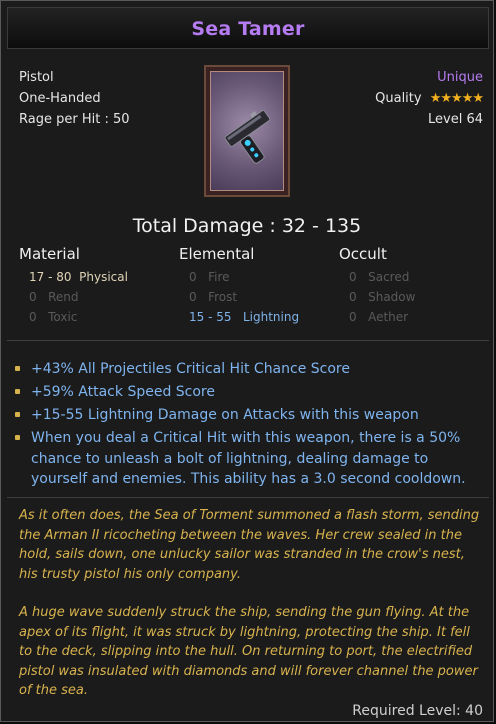 The width and height of the screenshot is (496, 724). What do you see at coordinates (60, 98) in the screenshot?
I see `item-handedness: One-Handed` at bounding box center [60, 98].